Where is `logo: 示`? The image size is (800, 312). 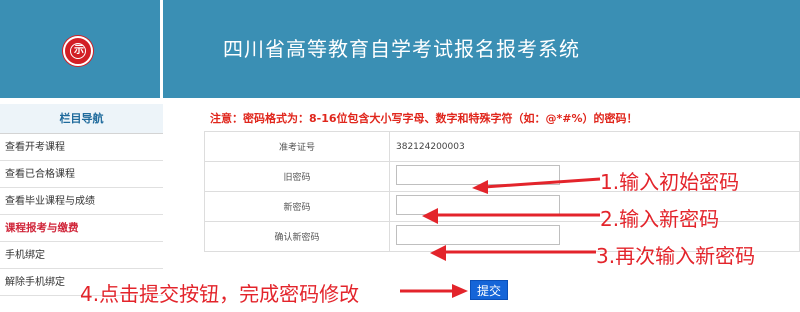
logo: 示 is located at coordinates (78, 51).